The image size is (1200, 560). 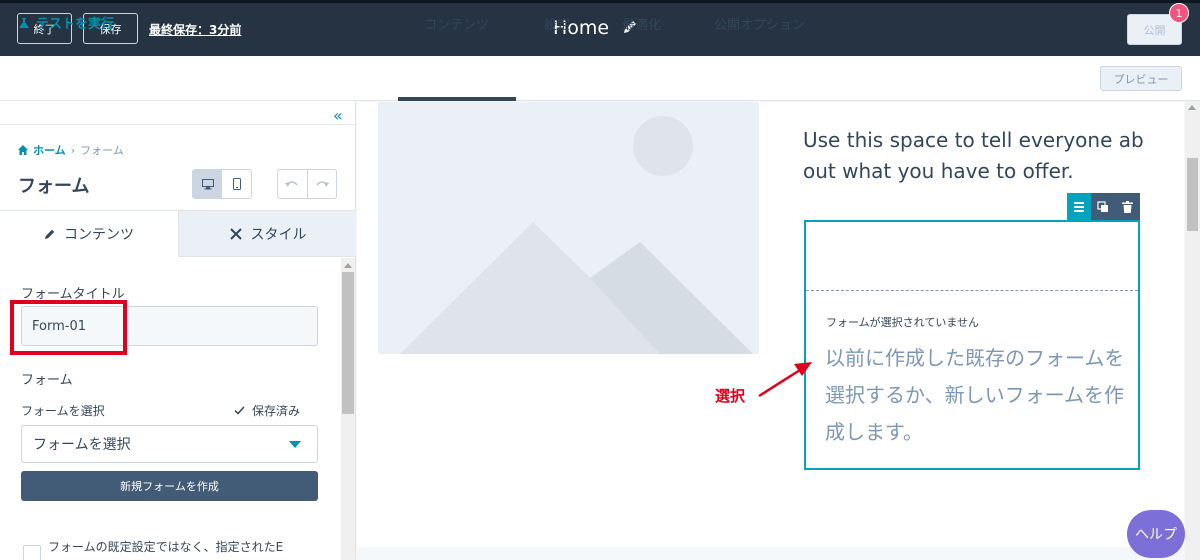 I want to click on clone-icon, so click(x=1102, y=206).